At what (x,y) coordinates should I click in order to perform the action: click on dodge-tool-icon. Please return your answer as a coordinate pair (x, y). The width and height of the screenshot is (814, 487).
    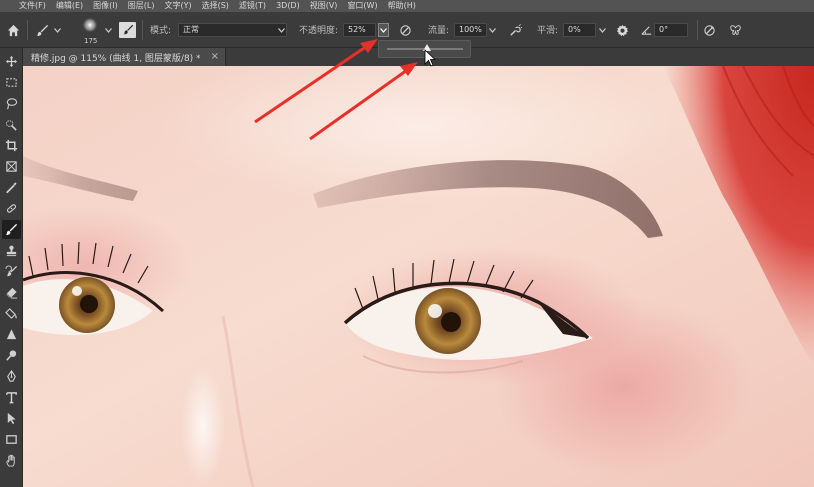
    Looking at the image, I should click on (11, 355).